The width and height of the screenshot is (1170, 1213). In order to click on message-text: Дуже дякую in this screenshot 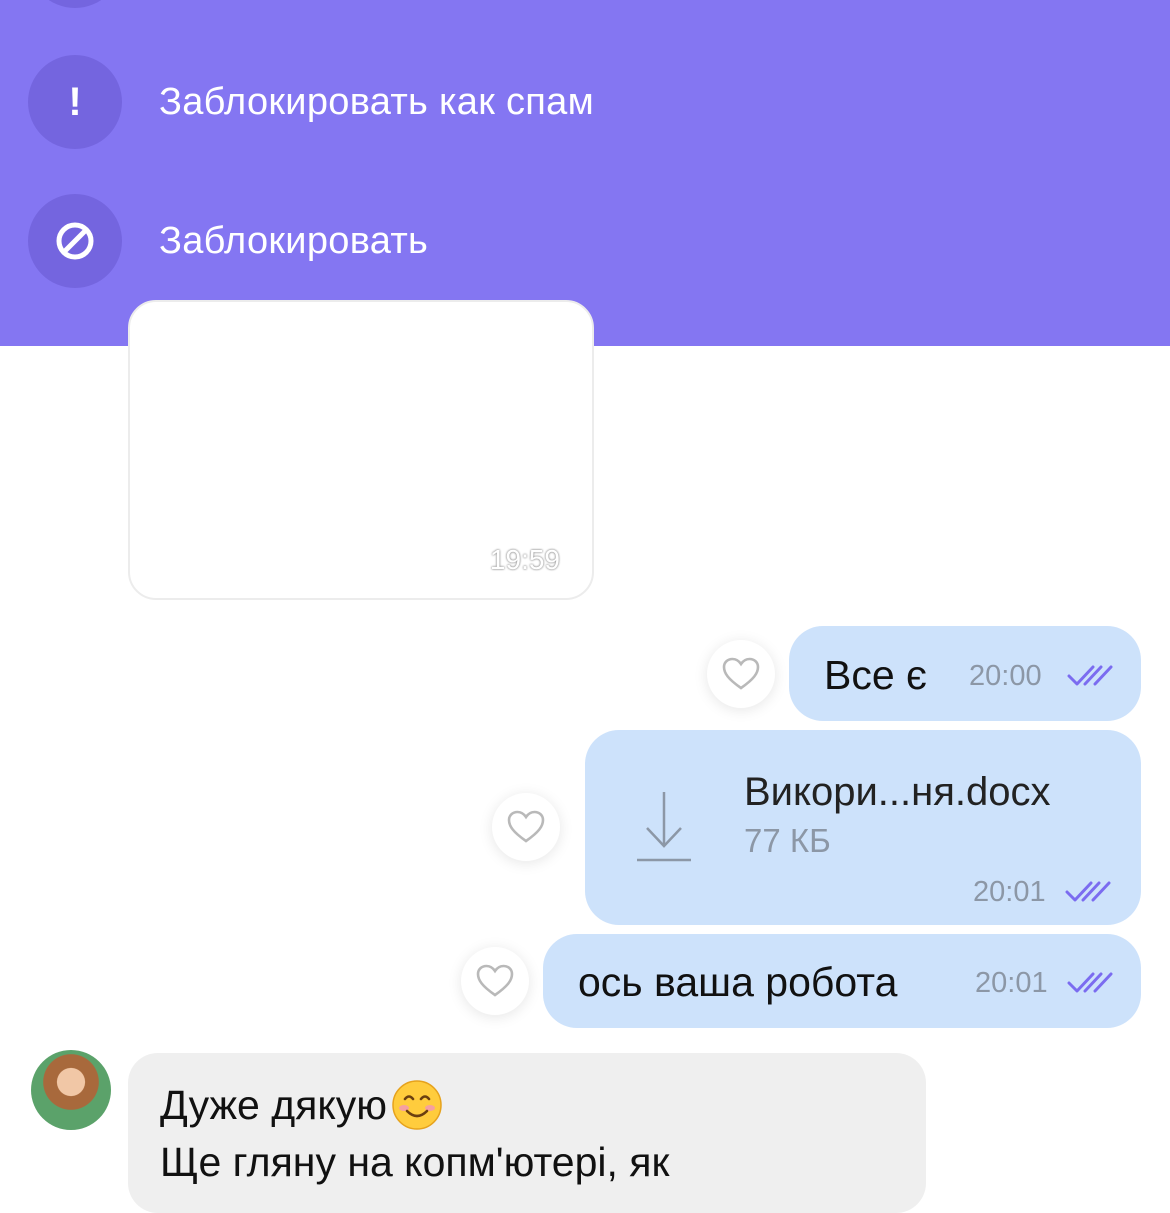, I will do `click(274, 1104)`.